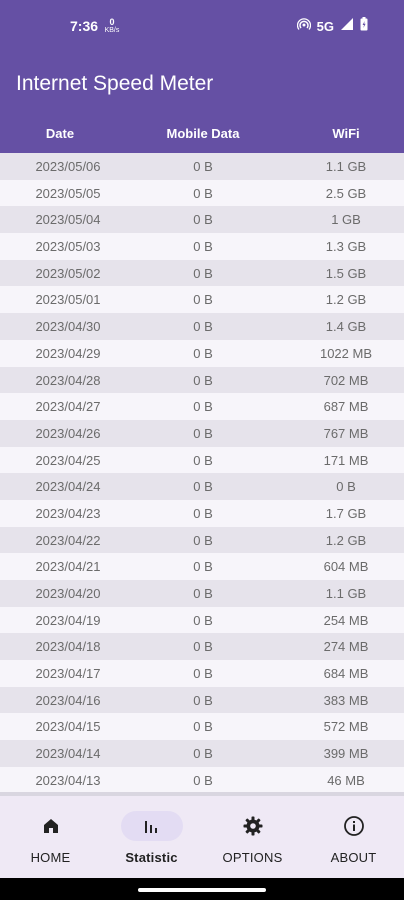 The width and height of the screenshot is (404, 900). What do you see at coordinates (68, 327) in the screenshot?
I see `cell-date: 2023/04/30` at bounding box center [68, 327].